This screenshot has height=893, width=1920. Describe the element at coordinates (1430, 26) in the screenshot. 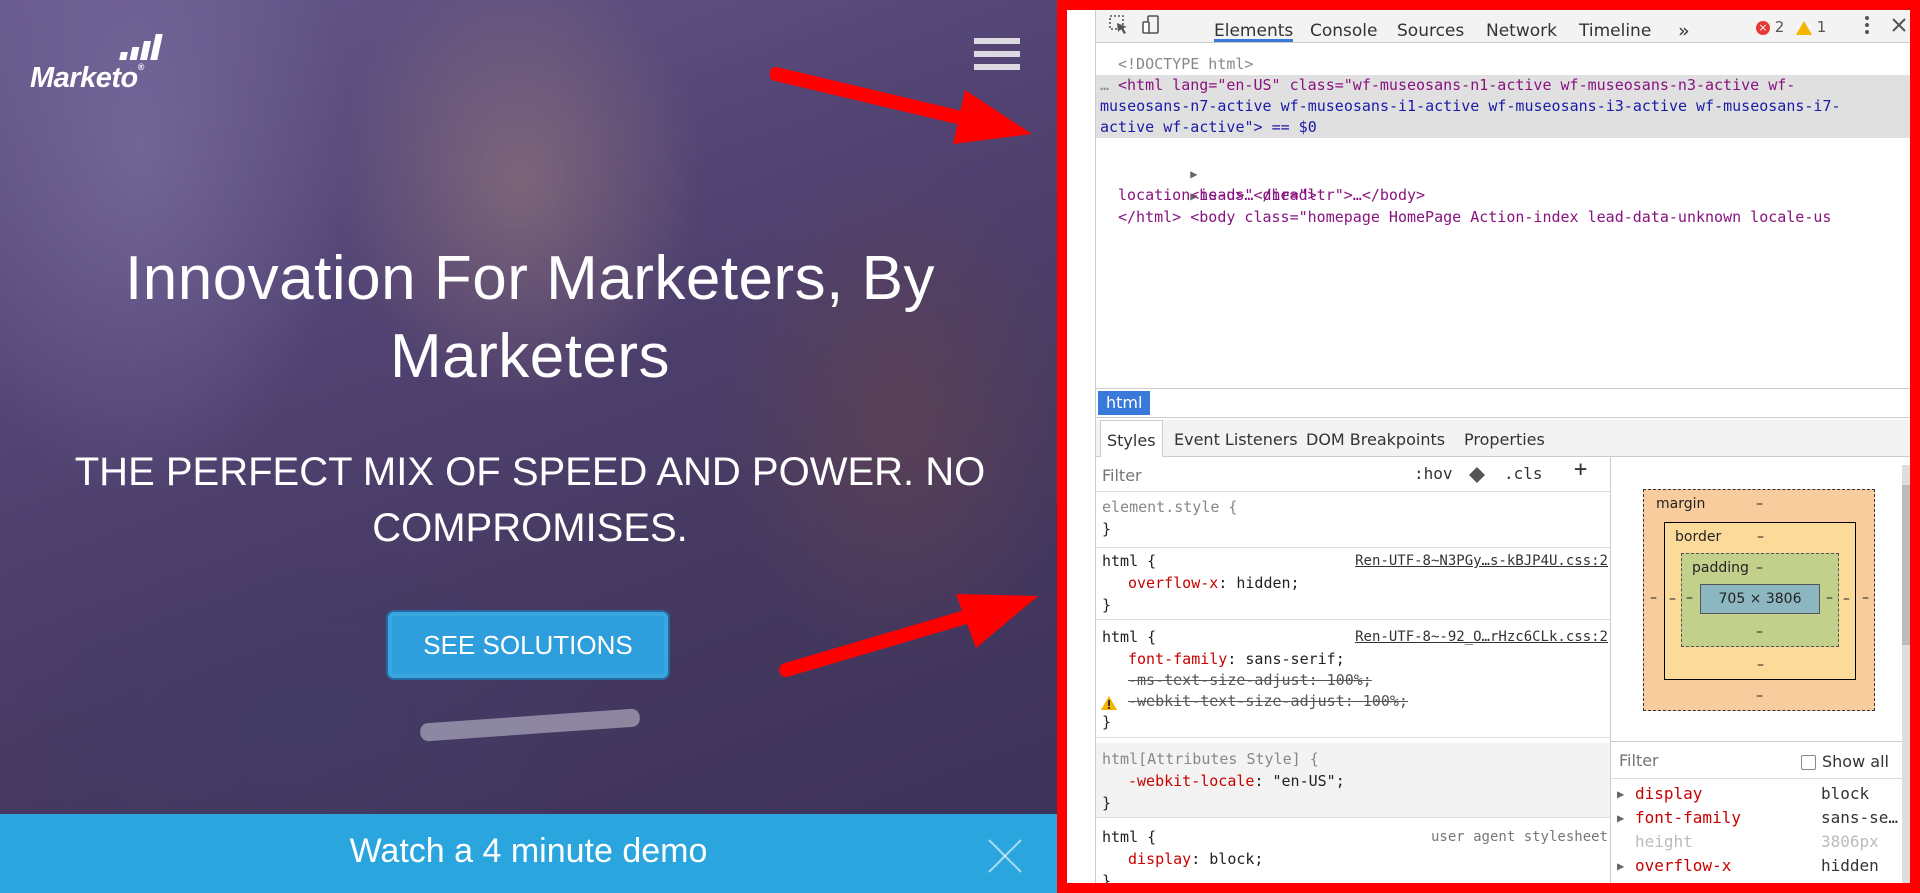

I see `tab-sources: Sources` at that location.